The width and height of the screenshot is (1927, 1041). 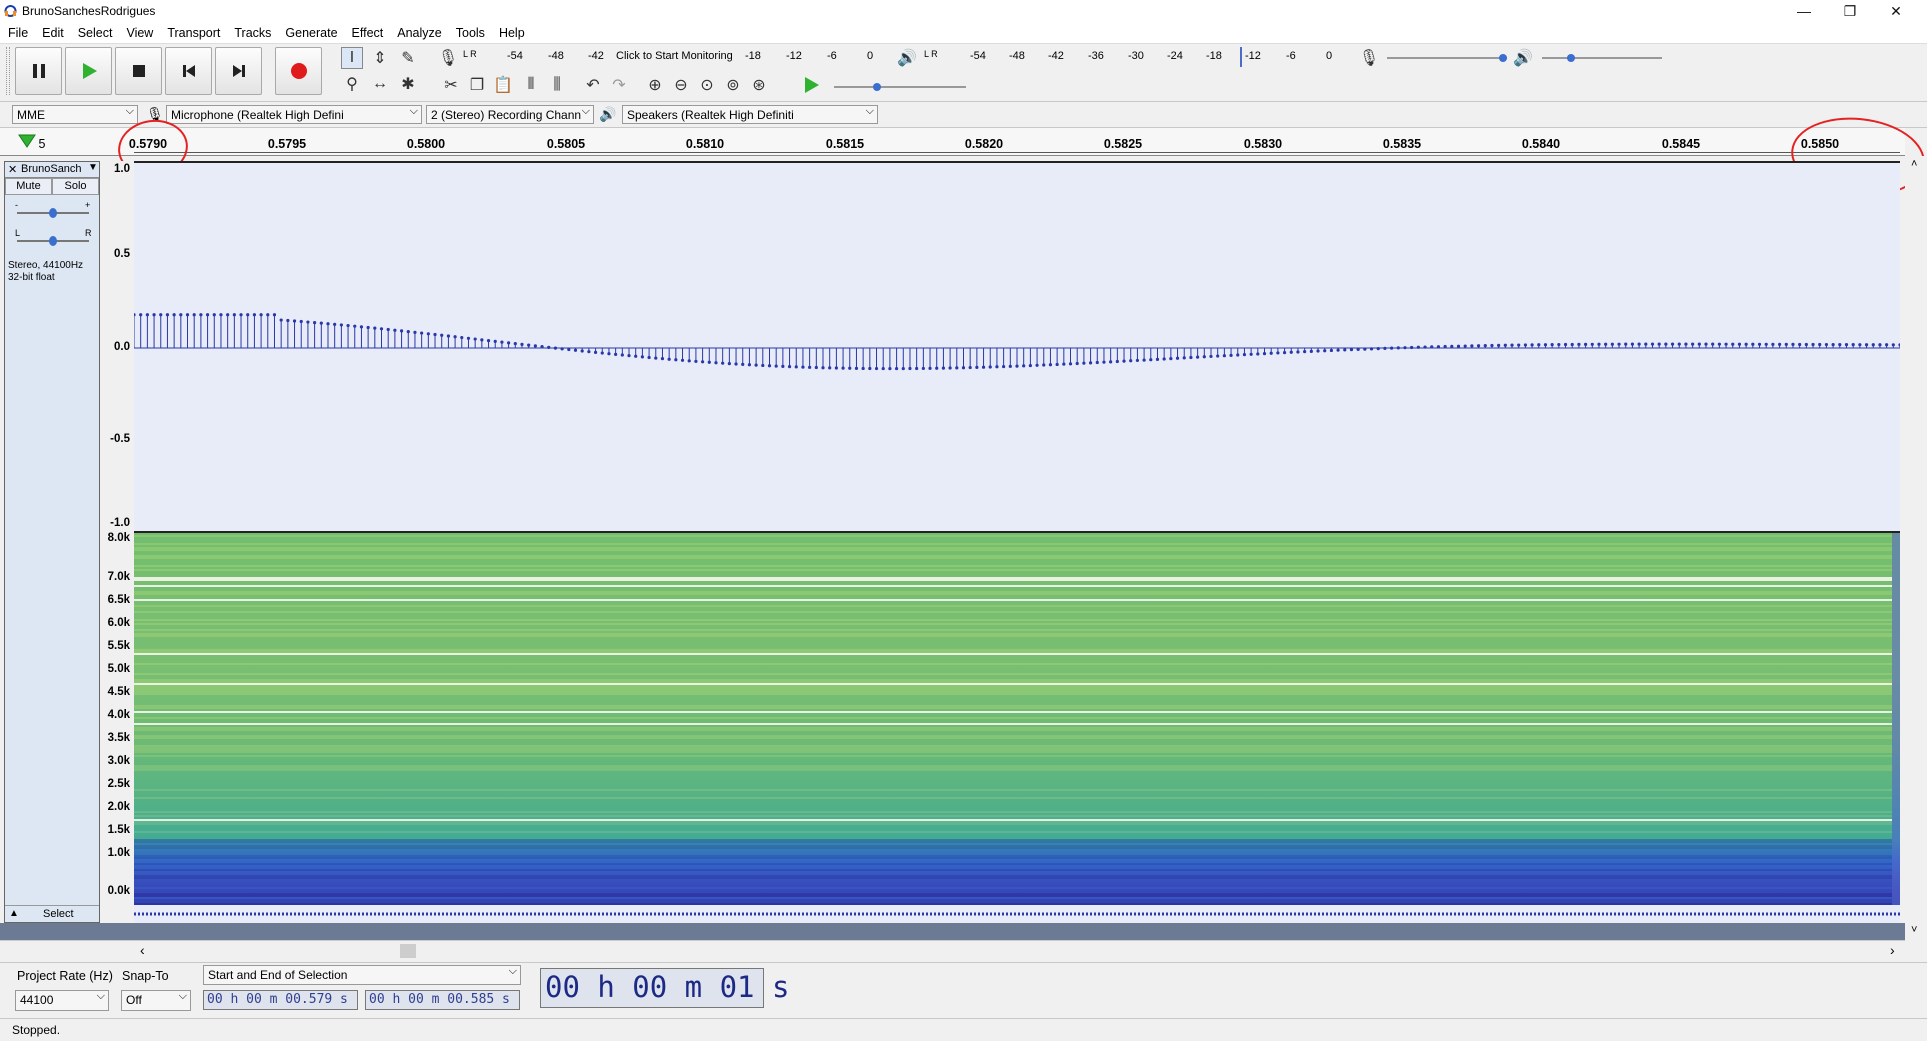 What do you see at coordinates (733, 85) in the screenshot?
I see `fit-project-icon: ⊚` at bounding box center [733, 85].